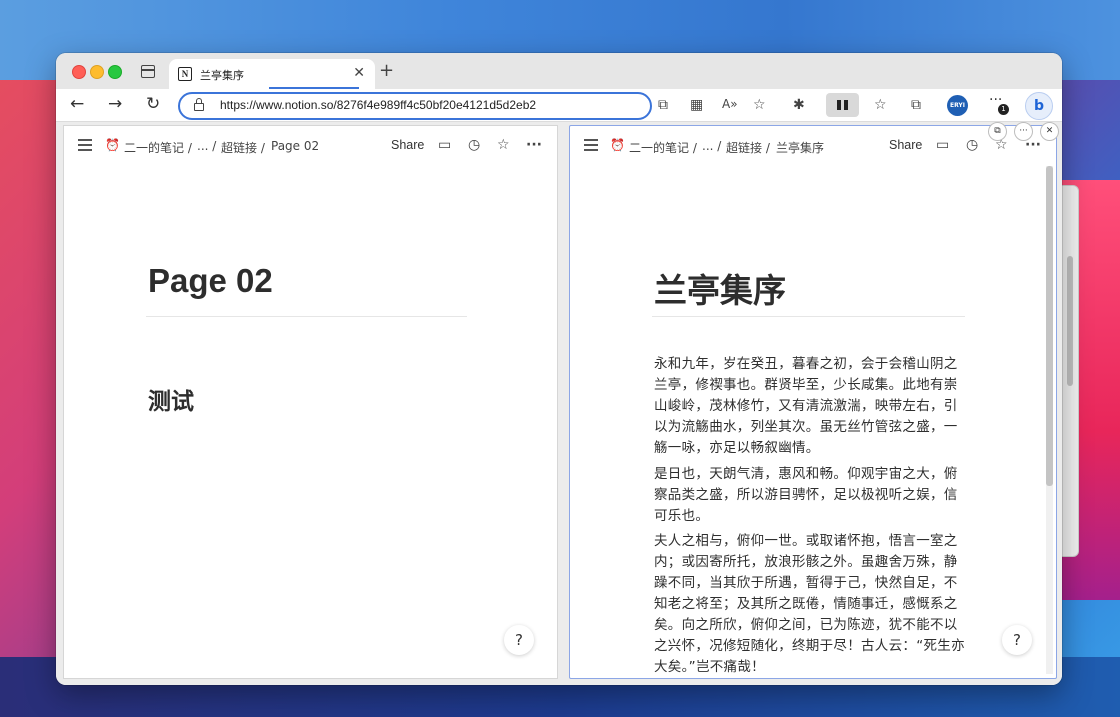  Describe the element at coordinates (386, 70) in the screenshot. I see `new-tab-button: +` at that location.